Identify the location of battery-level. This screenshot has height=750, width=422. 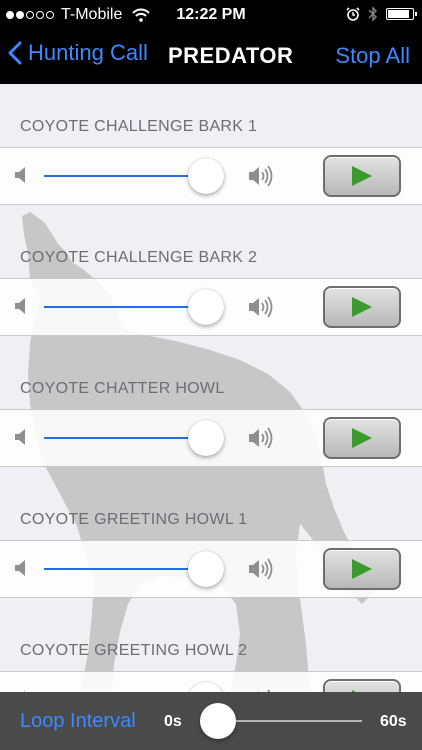
(399, 14).